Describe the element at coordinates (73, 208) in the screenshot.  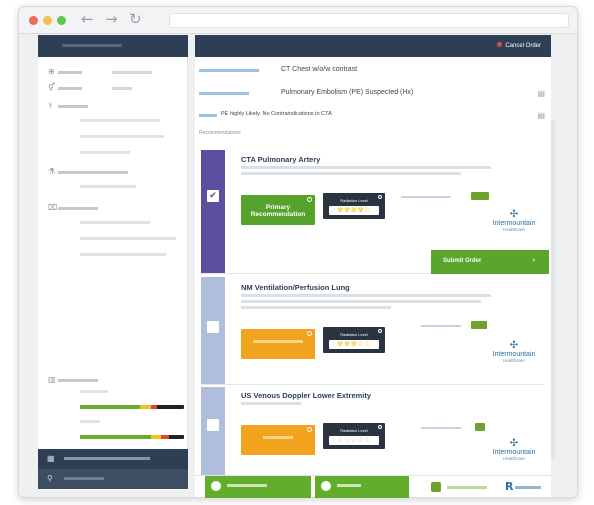
I see `sidebar-row-imaging: ⌧` at that location.